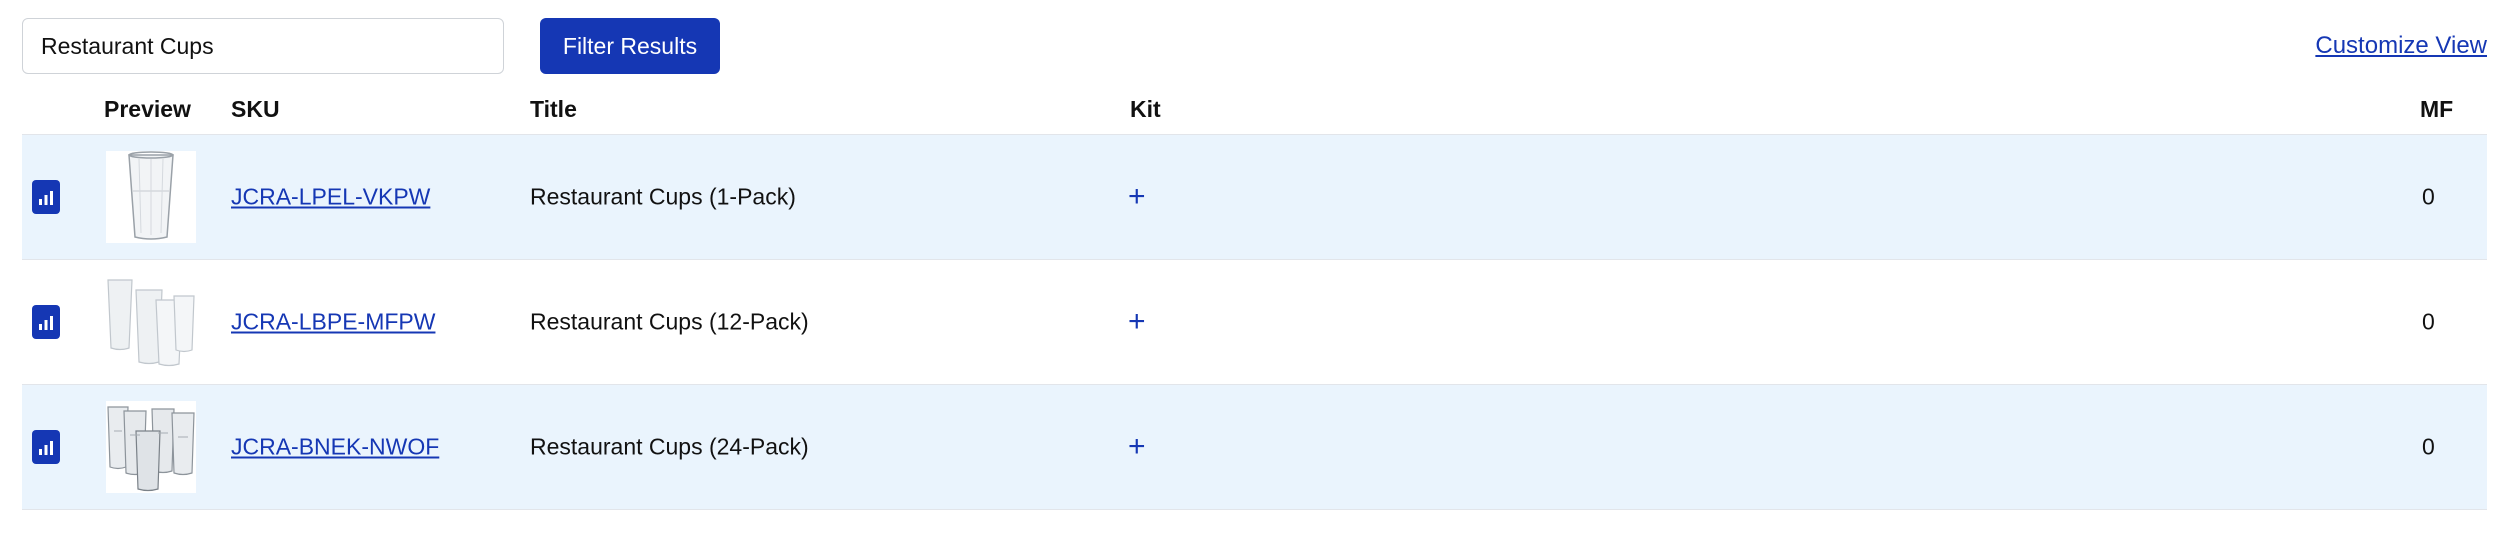 The width and height of the screenshot is (2509, 543). I want to click on table-header: Preview SKU Title Kit MF, so click(1254, 111).